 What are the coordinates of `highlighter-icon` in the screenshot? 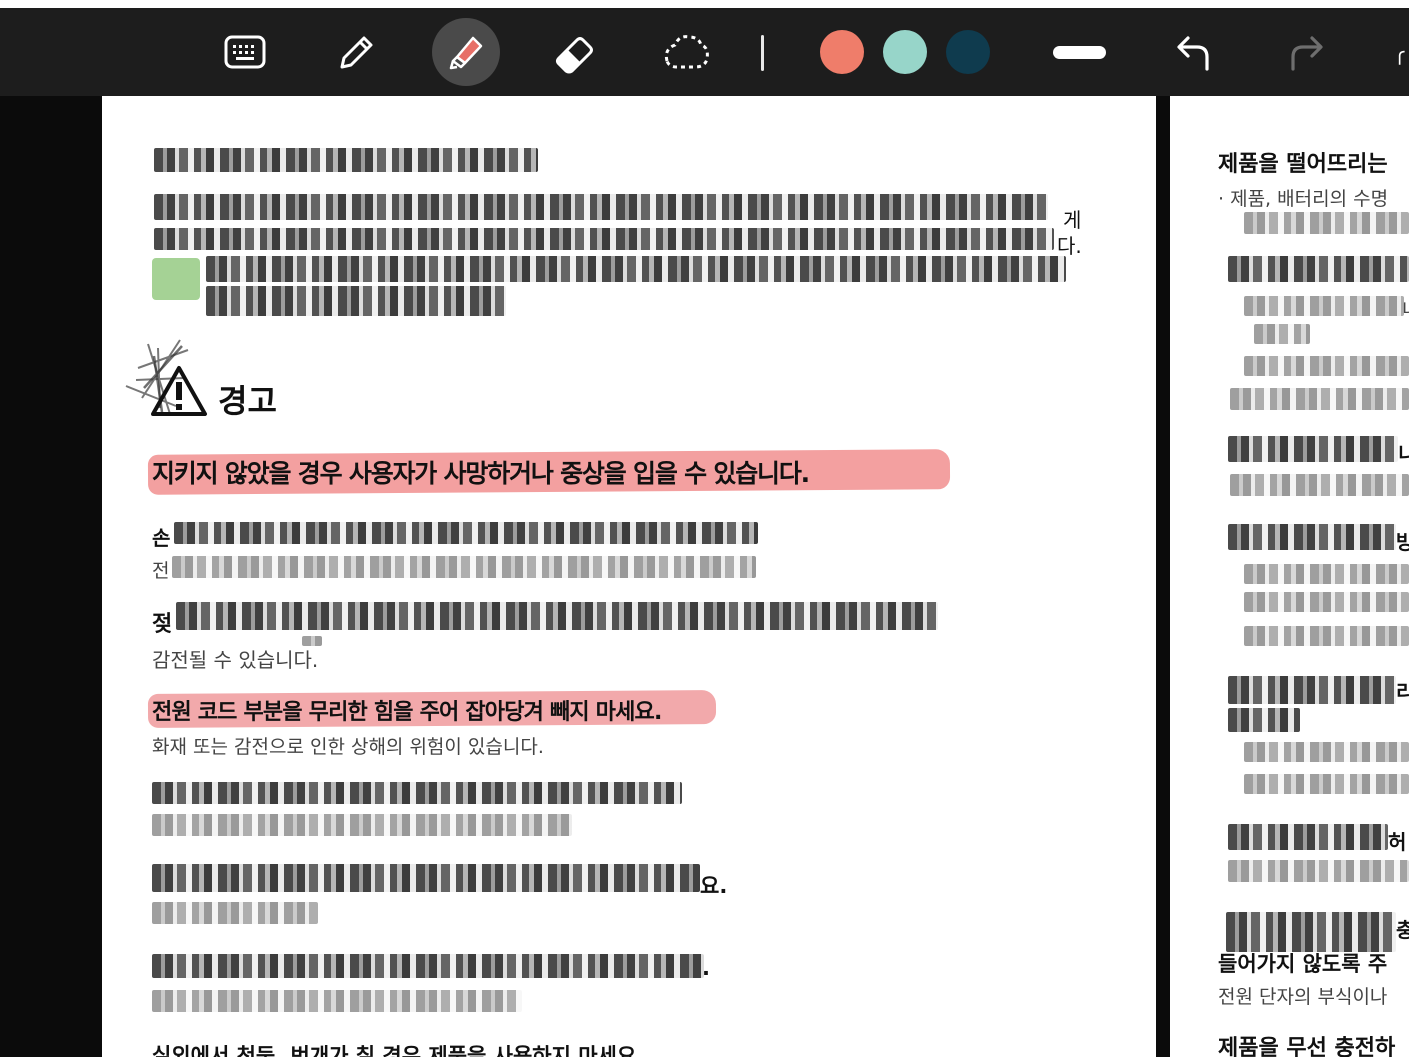 It's located at (466, 52).